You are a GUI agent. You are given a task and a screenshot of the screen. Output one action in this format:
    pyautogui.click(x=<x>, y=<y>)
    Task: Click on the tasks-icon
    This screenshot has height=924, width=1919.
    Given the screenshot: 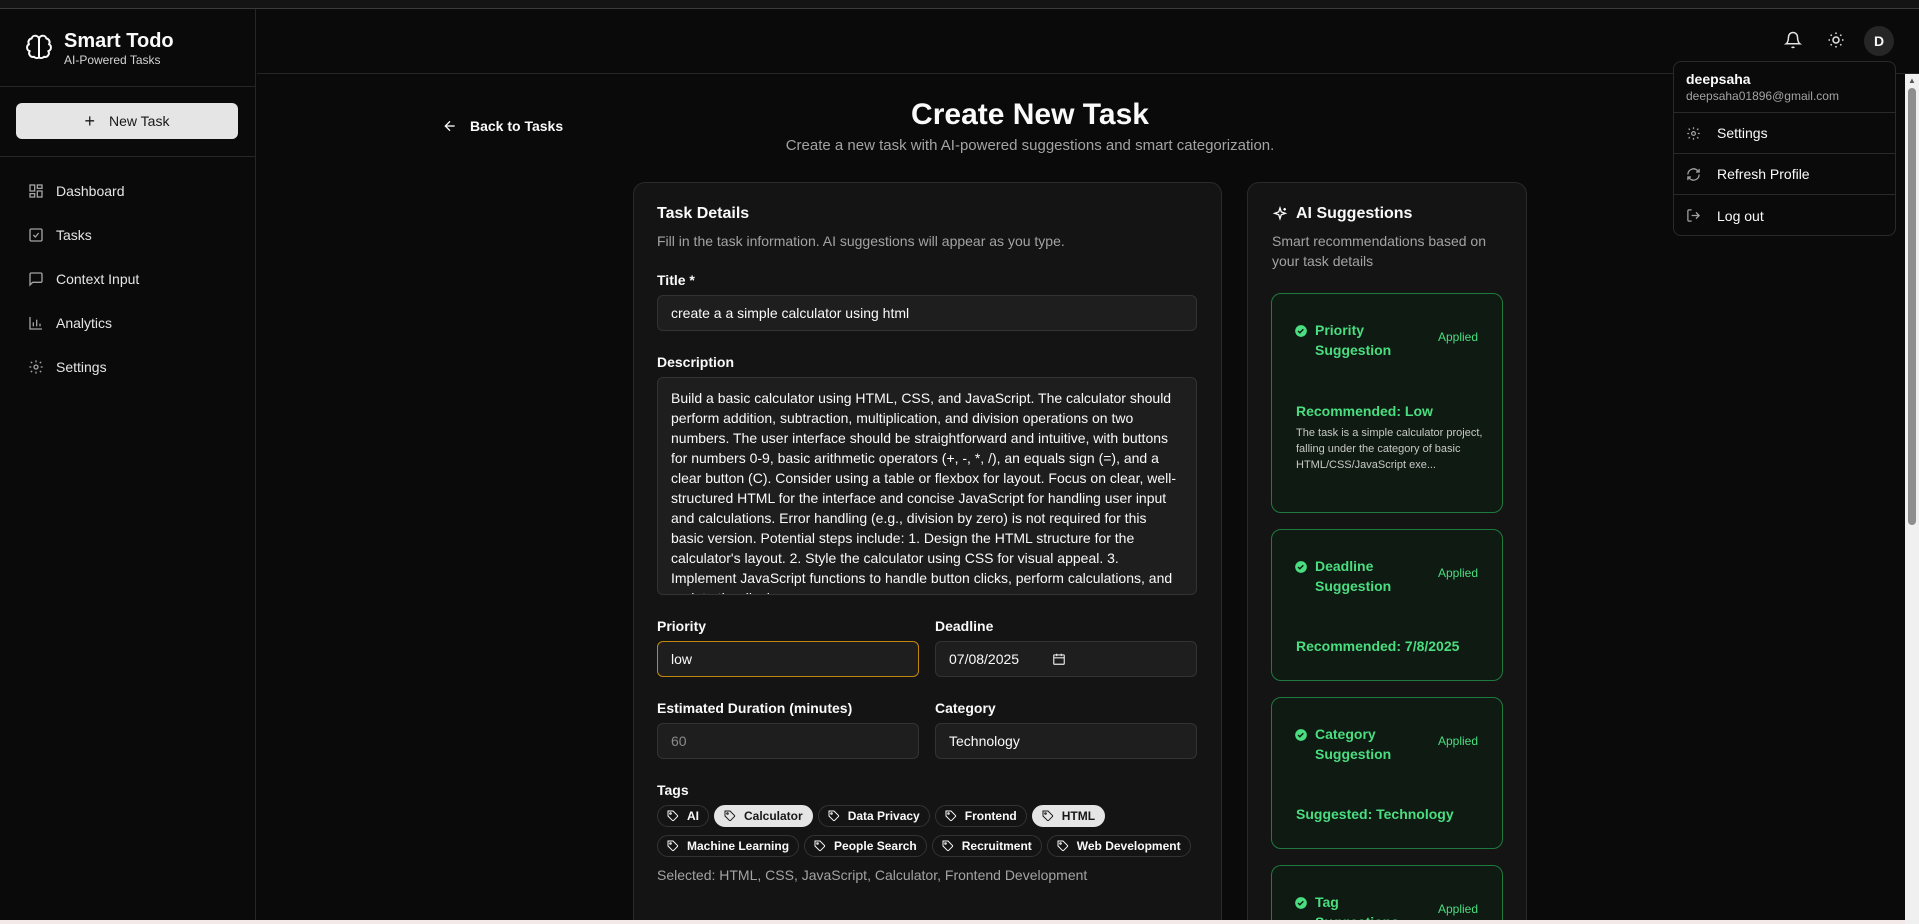 What is the action you would take?
    pyautogui.click(x=36, y=235)
    